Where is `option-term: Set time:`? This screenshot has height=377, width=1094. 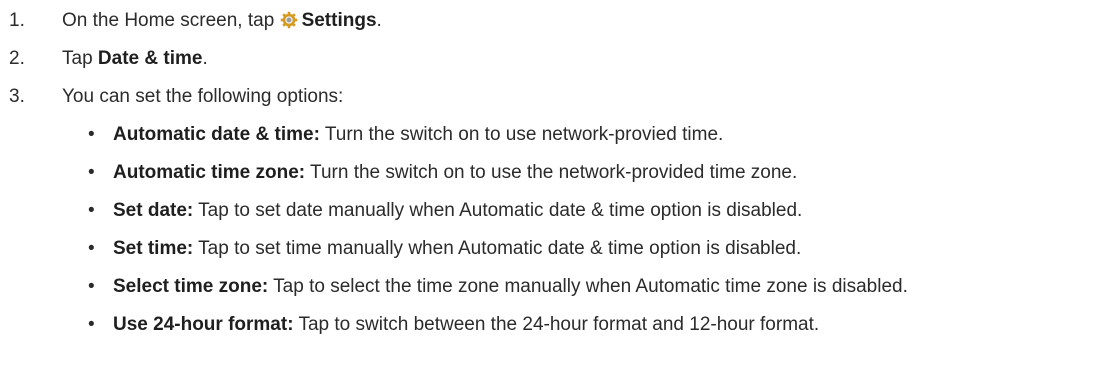
option-term: Set time: is located at coordinates (153, 248).